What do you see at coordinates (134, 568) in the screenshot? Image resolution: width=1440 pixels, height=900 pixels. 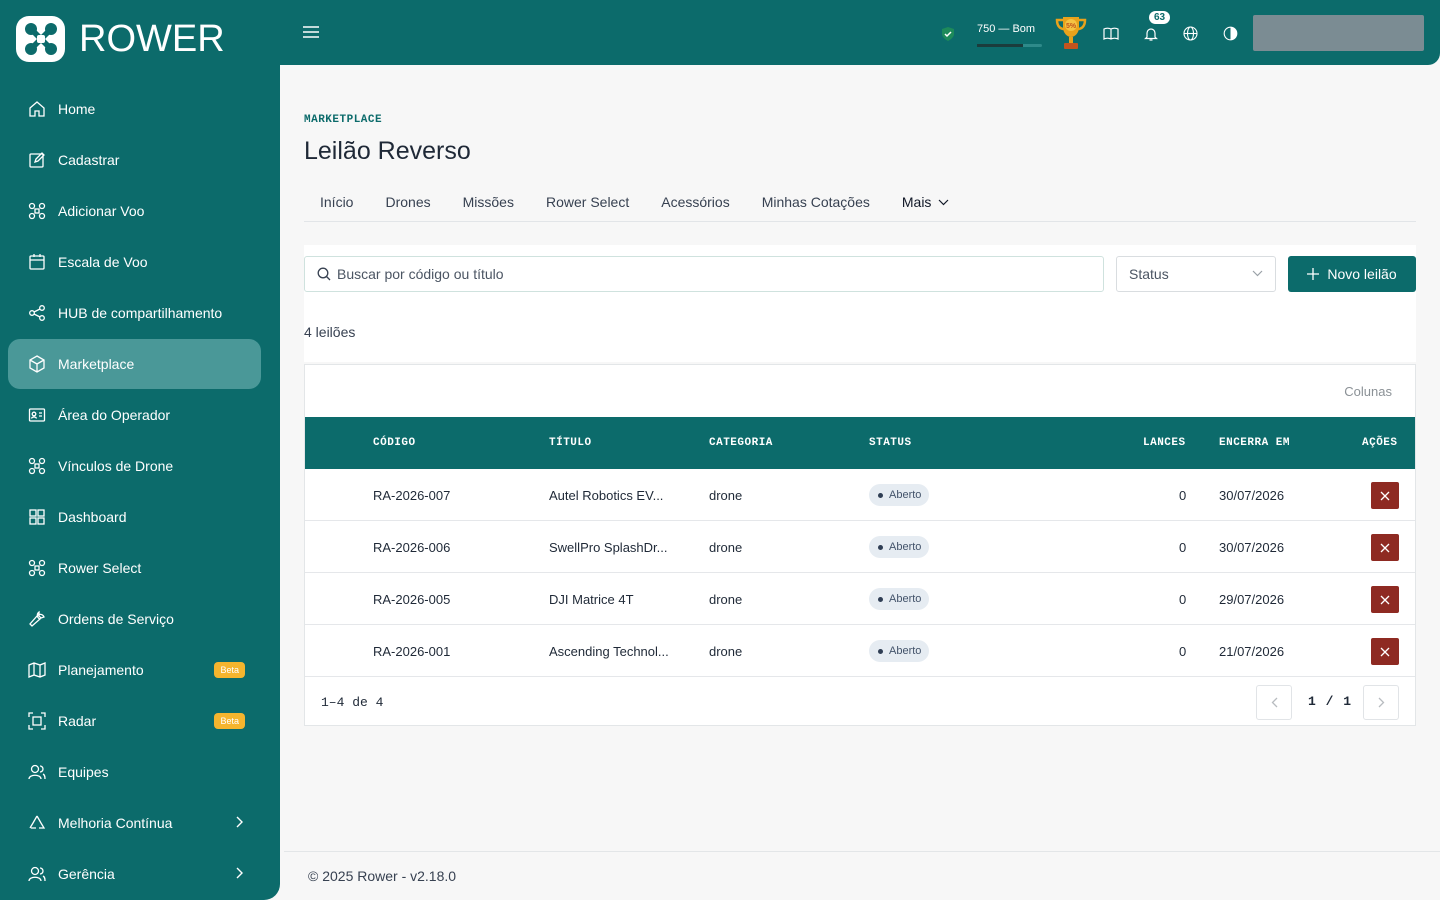 I see `sidebar-item-rower-select: Rower Select` at bounding box center [134, 568].